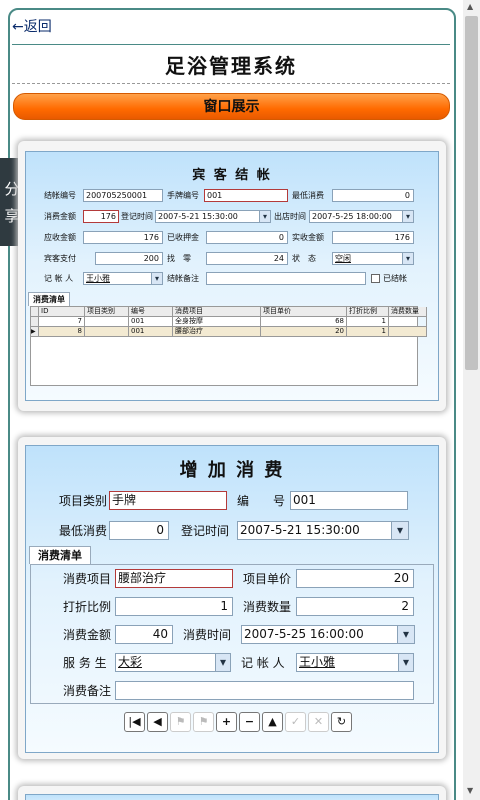 The image size is (480, 800). I want to click on first-record-icon: |◀, so click(134, 722).